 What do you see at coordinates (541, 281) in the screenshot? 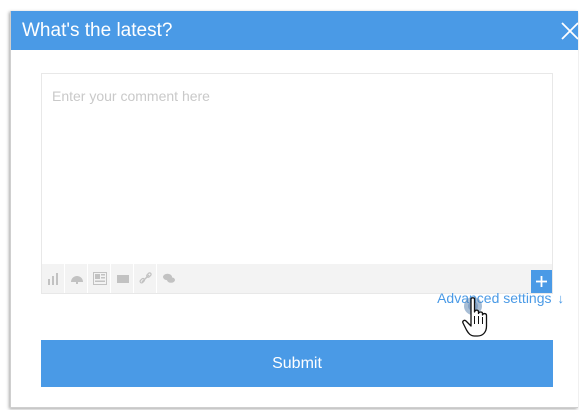
I see `plus-icon` at bounding box center [541, 281].